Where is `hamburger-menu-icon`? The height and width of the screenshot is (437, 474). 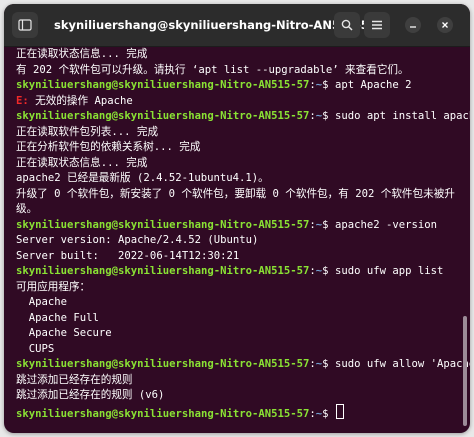 hamburger-menu-icon is located at coordinates (377, 25).